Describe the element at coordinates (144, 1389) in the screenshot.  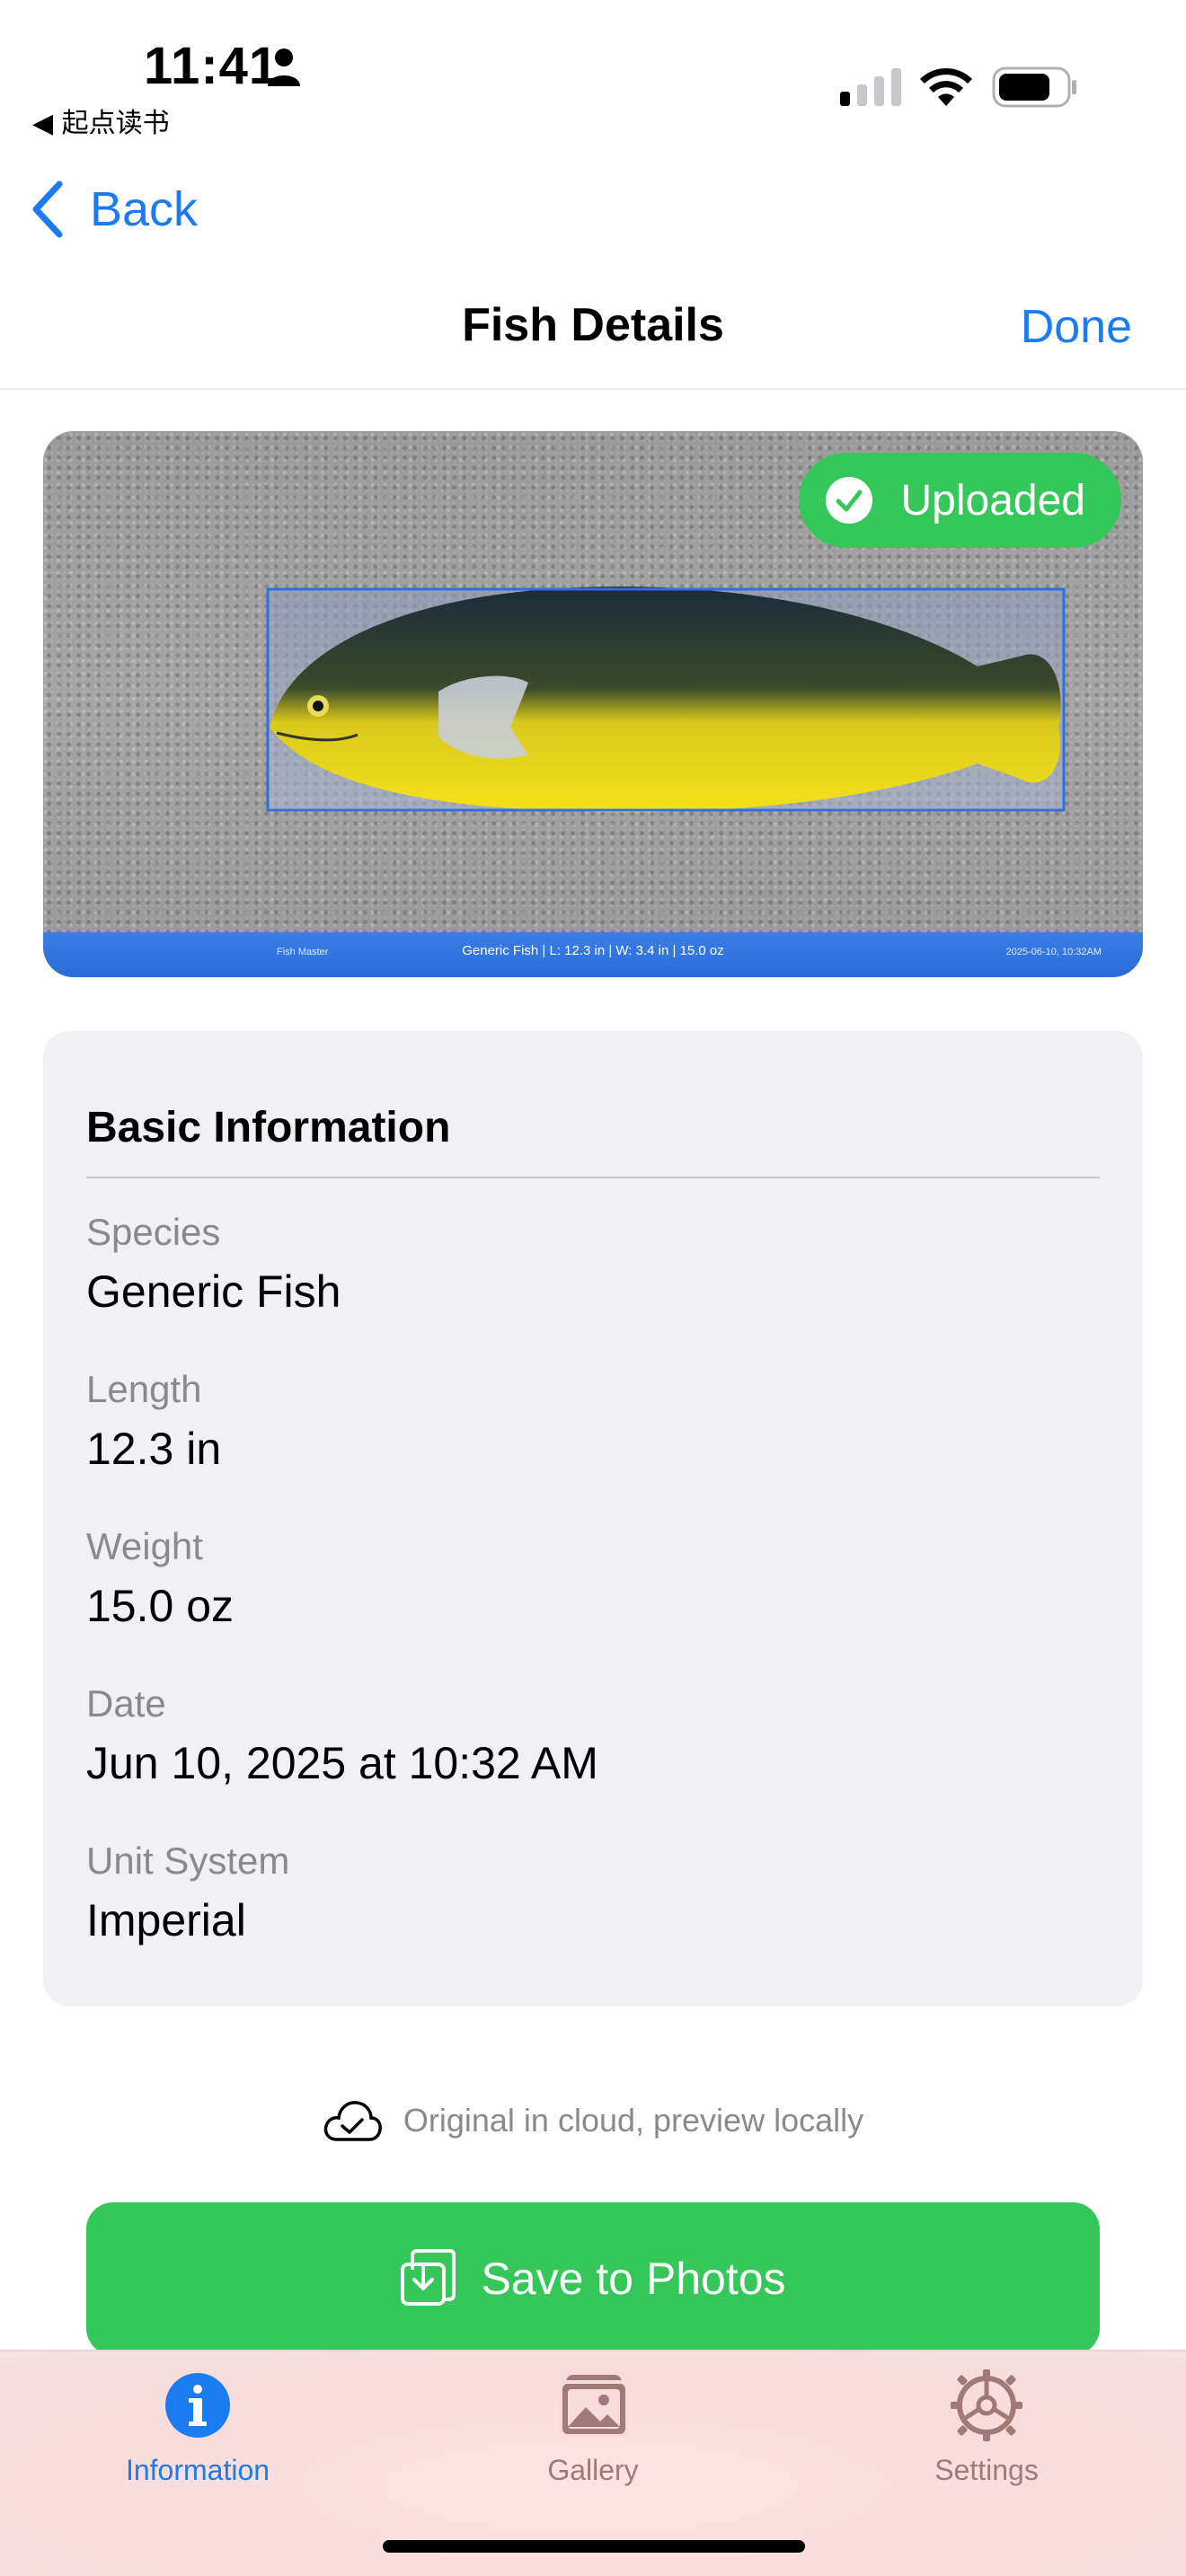
I see `field-label: Length` at that location.